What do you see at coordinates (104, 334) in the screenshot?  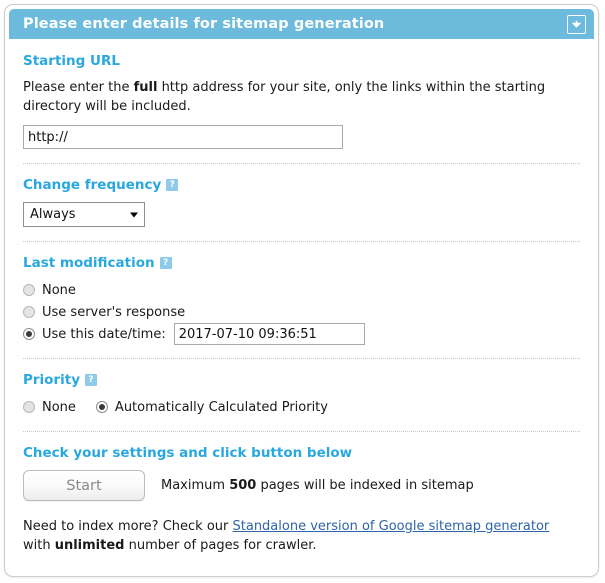 I see `radio-label-date-time: Use this date/time:` at bounding box center [104, 334].